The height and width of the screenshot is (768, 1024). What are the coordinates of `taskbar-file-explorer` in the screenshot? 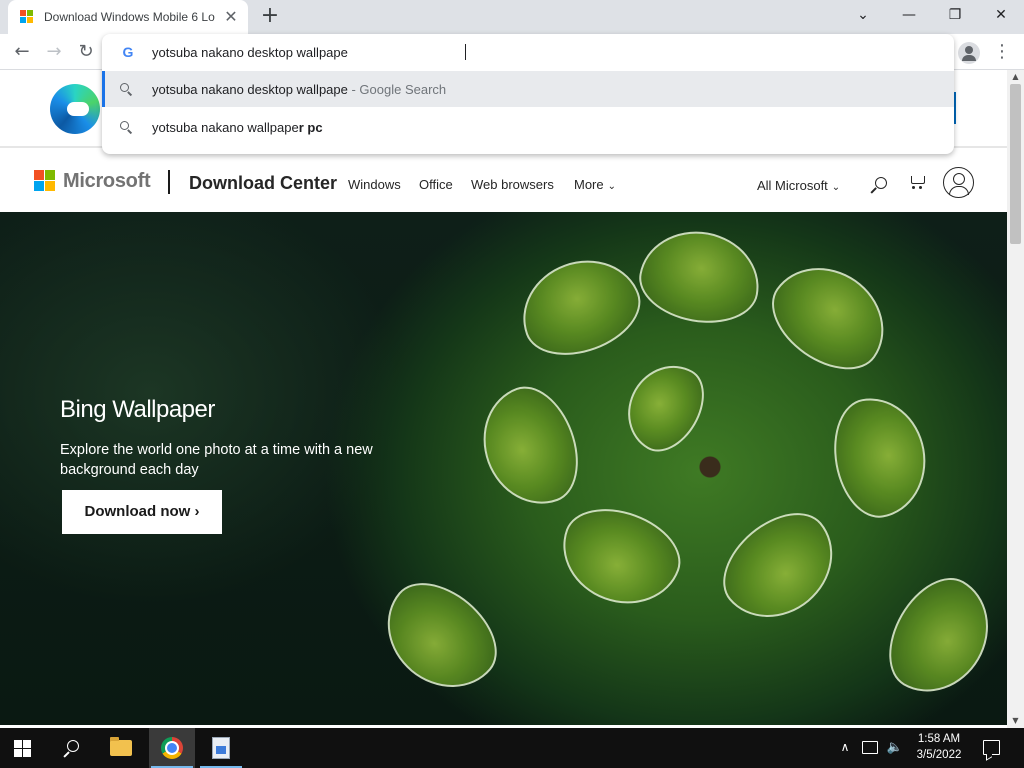 It's located at (121, 748).